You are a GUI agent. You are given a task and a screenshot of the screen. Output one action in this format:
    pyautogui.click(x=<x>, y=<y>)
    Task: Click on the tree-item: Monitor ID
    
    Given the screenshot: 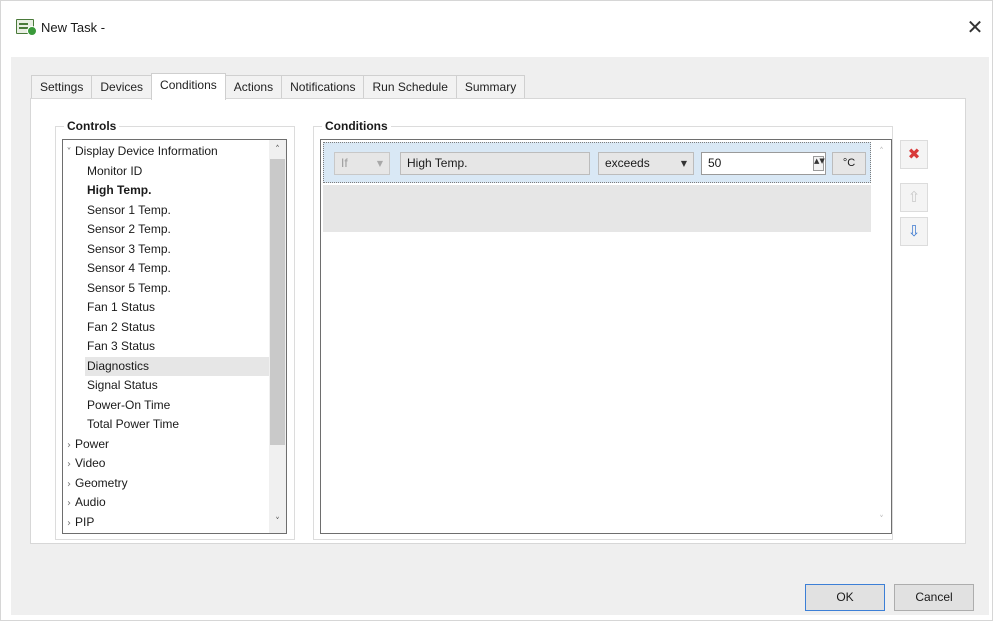 What is the action you would take?
    pyautogui.click(x=178, y=171)
    